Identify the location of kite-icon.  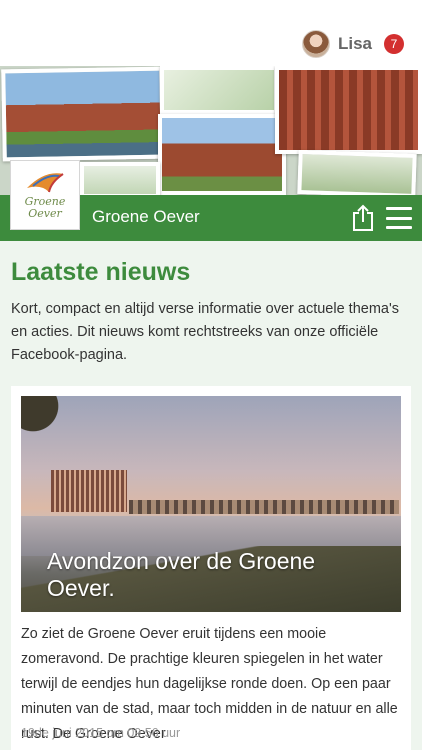
(45, 183).